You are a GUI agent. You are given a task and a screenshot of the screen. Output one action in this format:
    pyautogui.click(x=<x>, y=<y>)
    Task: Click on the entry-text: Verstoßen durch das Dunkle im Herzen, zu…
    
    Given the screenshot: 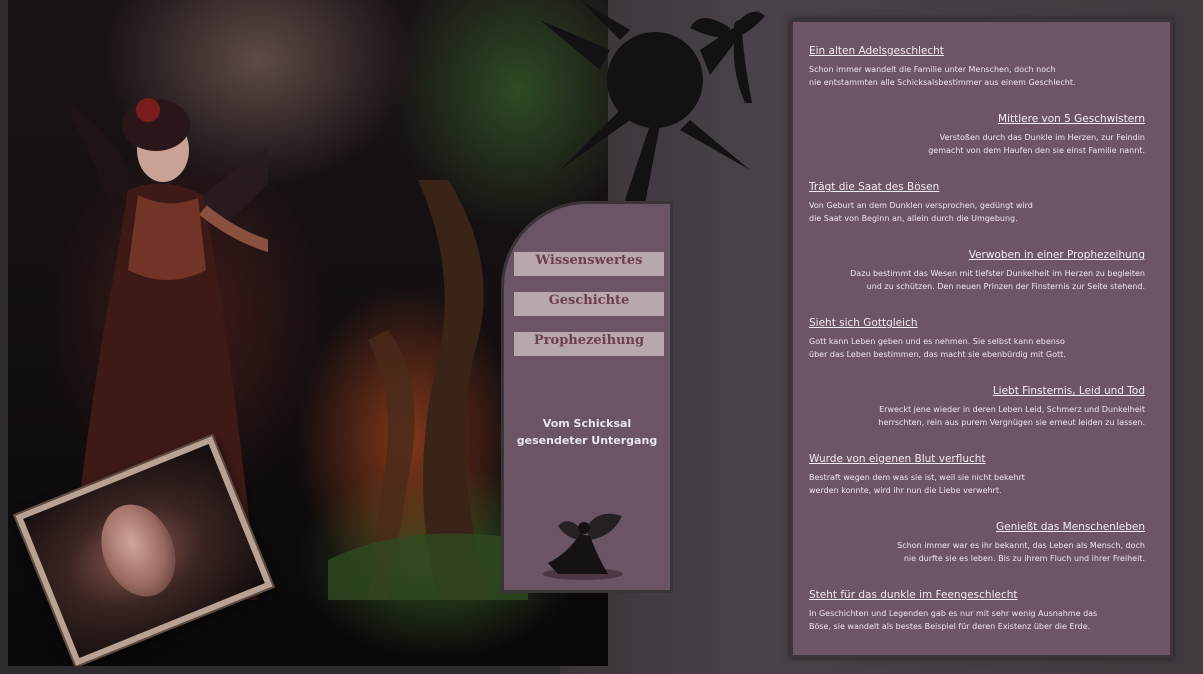 What is the action you would take?
    pyautogui.click(x=1036, y=144)
    